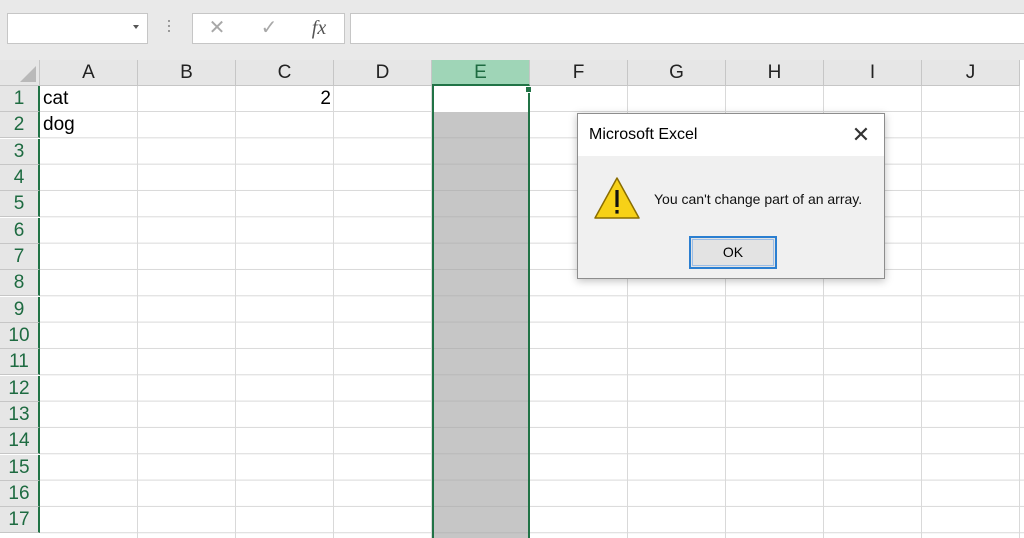 The image size is (1024, 538). I want to click on active-cell-e1, so click(483, 99).